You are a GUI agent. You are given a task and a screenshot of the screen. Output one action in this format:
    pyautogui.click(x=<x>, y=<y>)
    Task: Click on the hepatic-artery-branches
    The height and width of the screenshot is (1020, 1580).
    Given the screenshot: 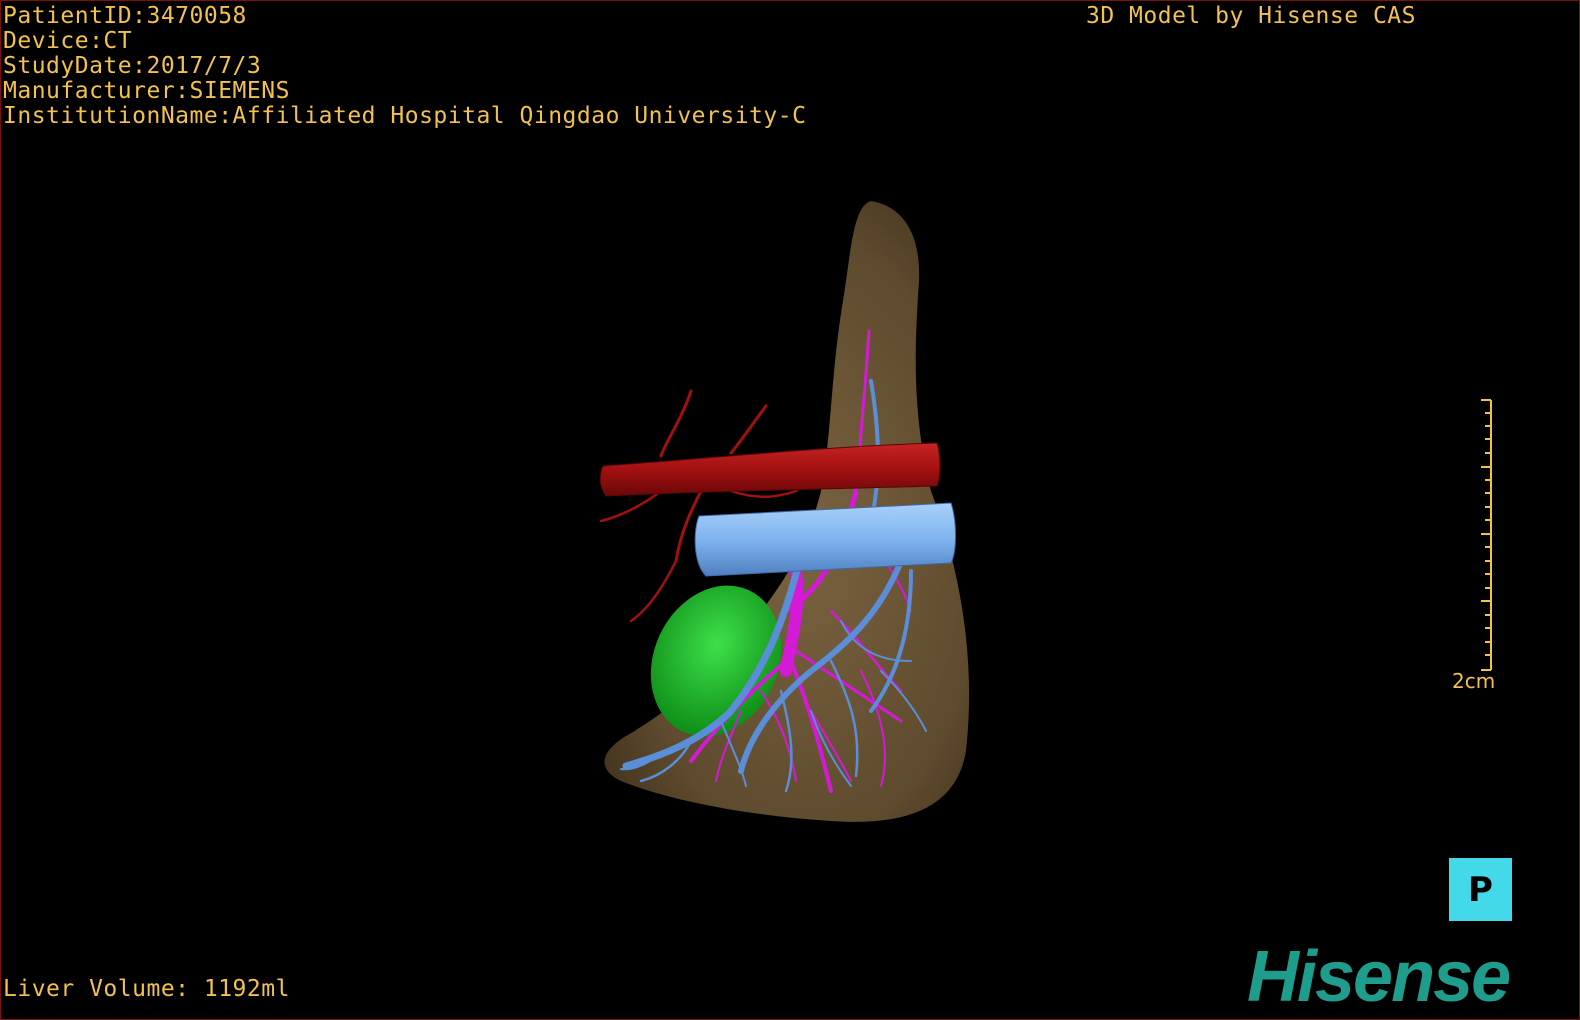 What is the action you would take?
    pyautogui.click(x=698, y=506)
    